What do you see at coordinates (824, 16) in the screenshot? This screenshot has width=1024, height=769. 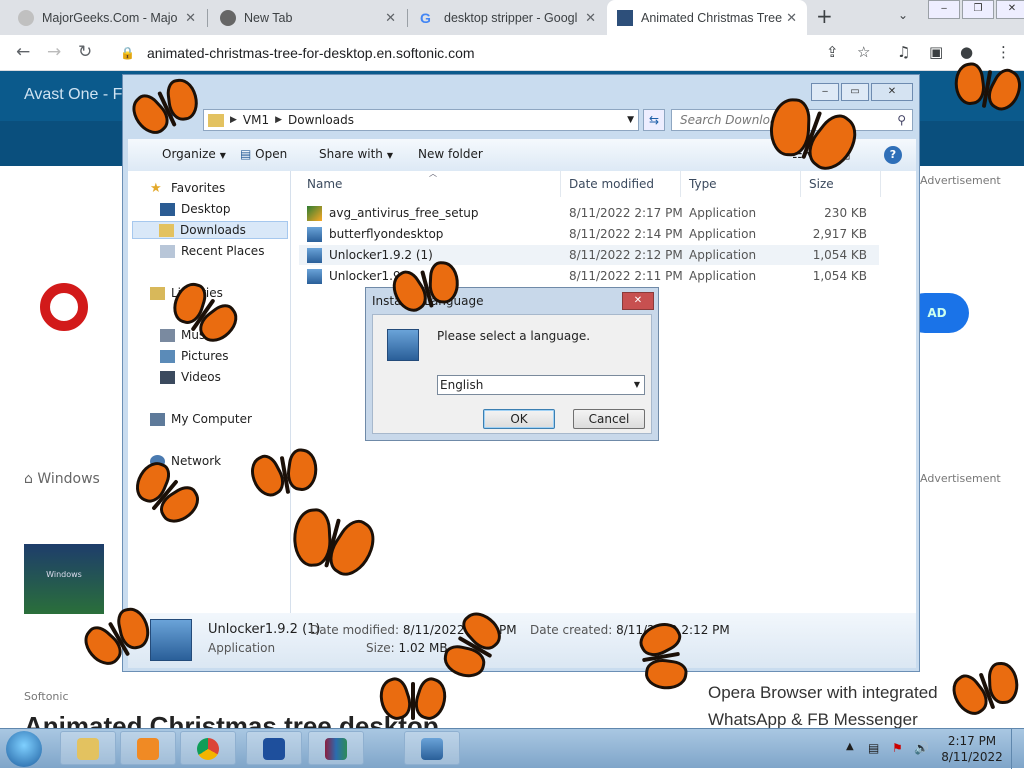 I see `new-tab-plus-icon: +` at bounding box center [824, 16].